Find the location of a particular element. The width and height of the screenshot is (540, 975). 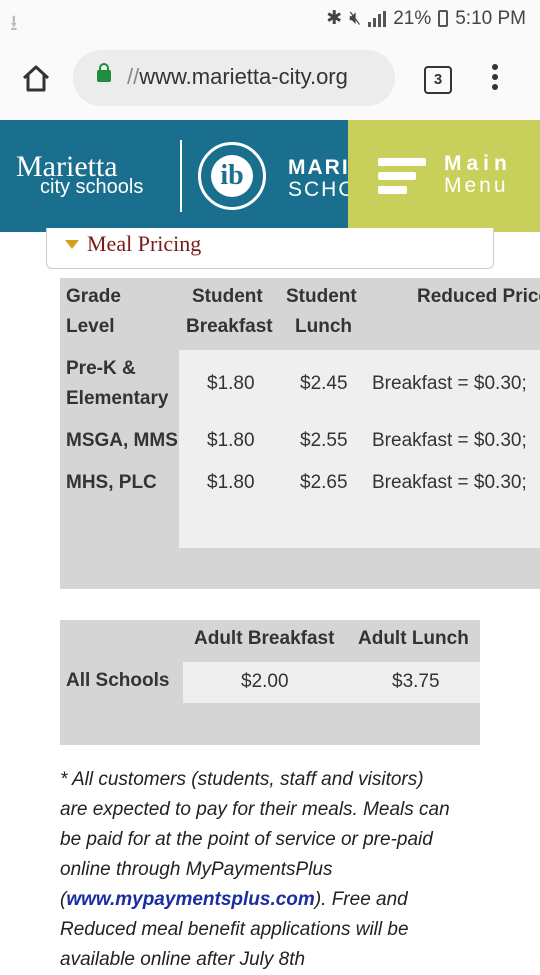

browser-toolbar: //www.marietta-city.org 3 is located at coordinates (270, 79).